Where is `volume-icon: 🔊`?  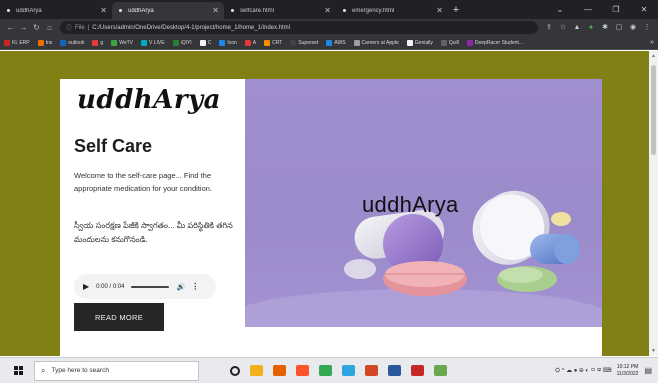
volume-icon: 🔊 is located at coordinates (181, 287).